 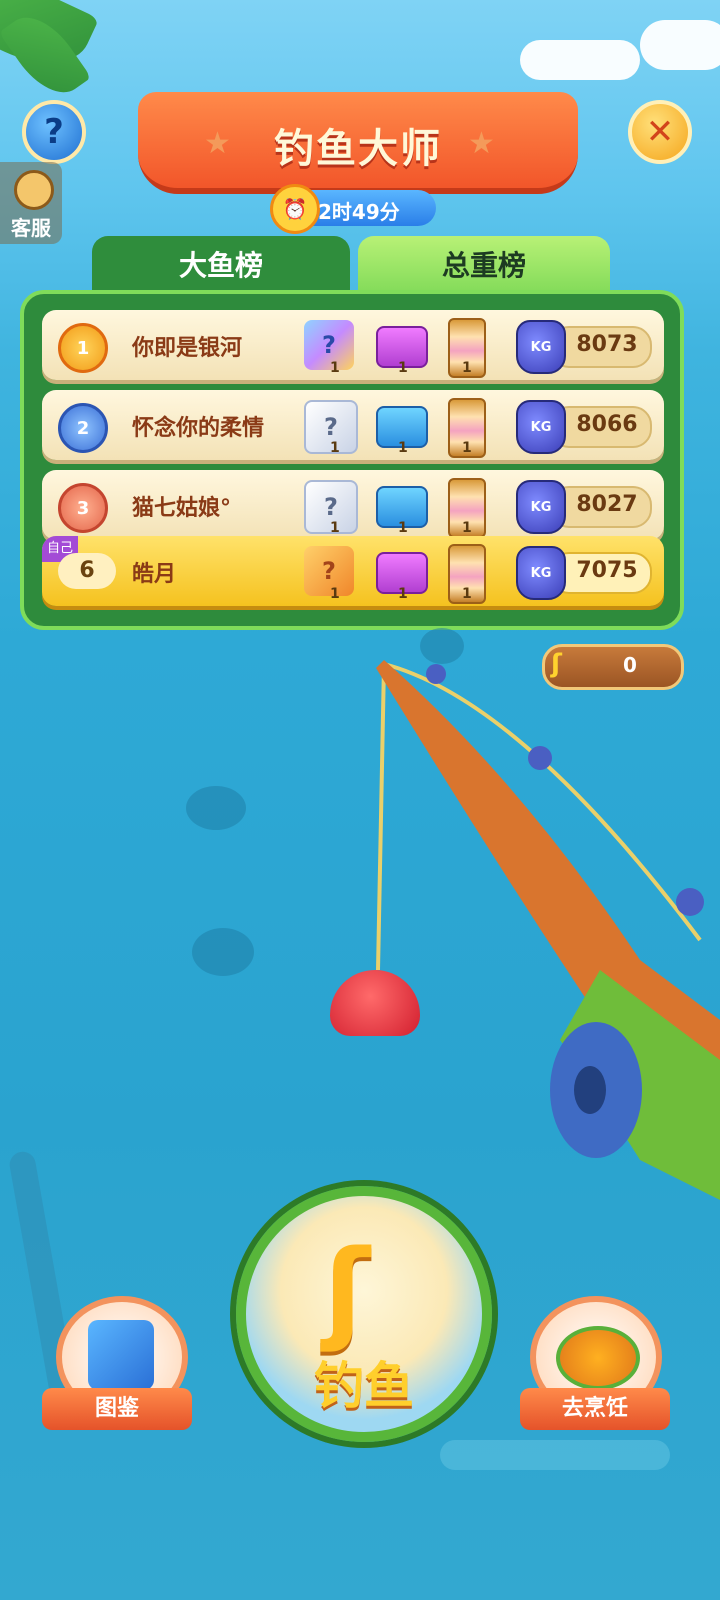 What do you see at coordinates (295, 209) in the screenshot?
I see `alarm-clock-icon: ⏰` at bounding box center [295, 209].